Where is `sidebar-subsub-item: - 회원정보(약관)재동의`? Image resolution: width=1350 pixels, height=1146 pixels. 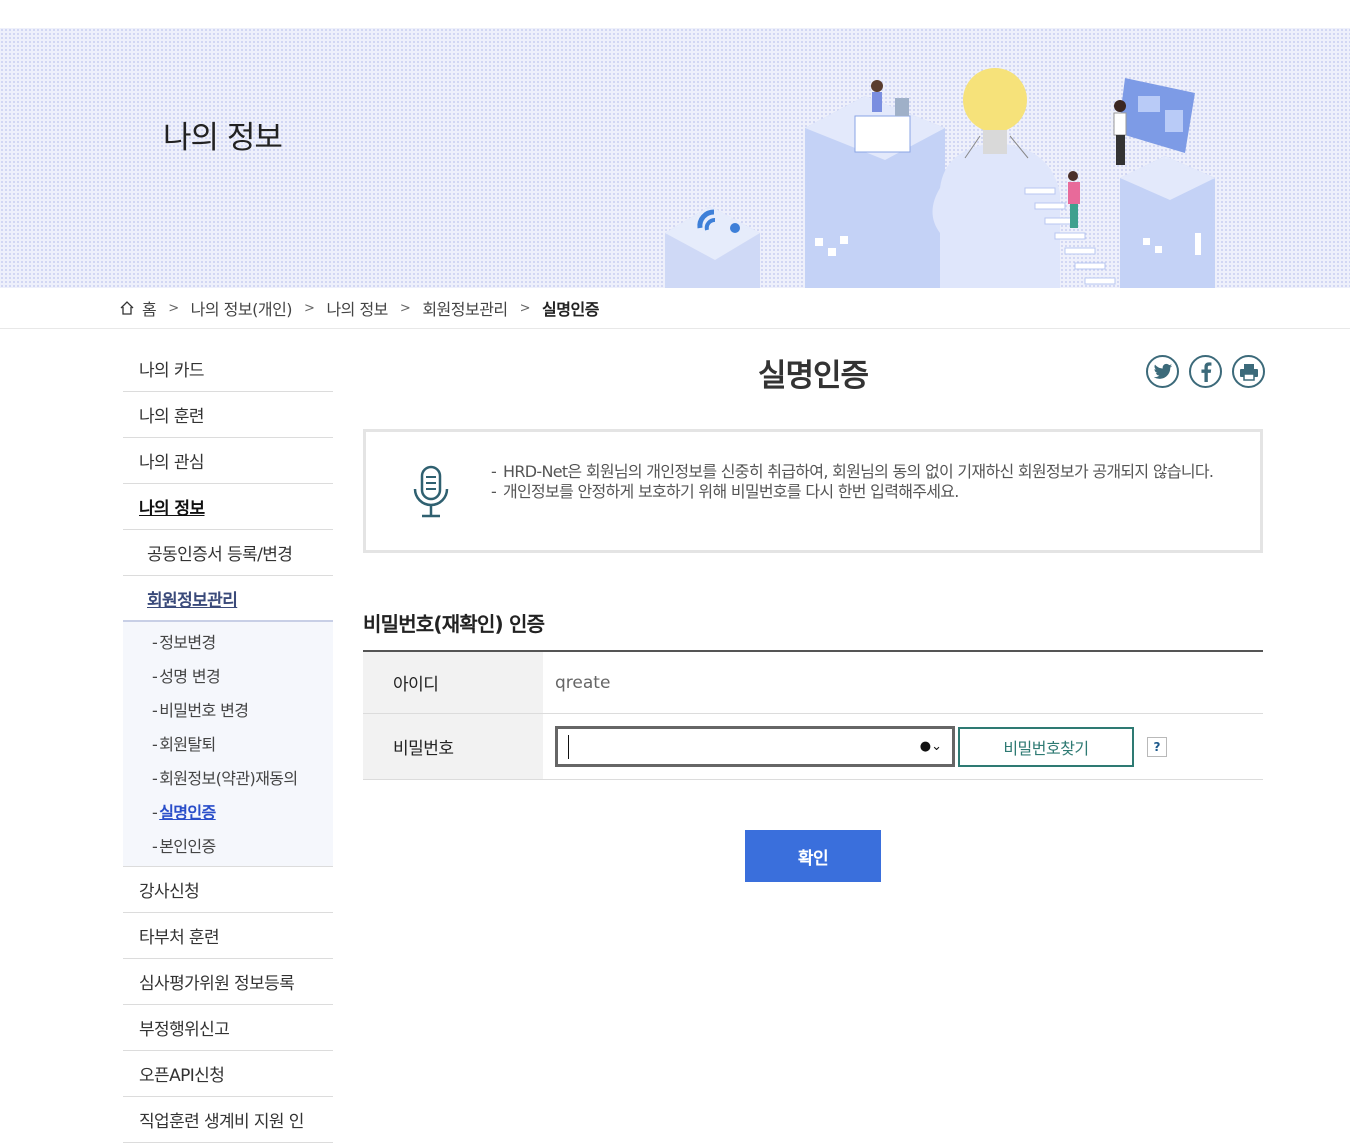 sidebar-subsub-item: - 회원정보(약관)재동의 is located at coordinates (228, 779).